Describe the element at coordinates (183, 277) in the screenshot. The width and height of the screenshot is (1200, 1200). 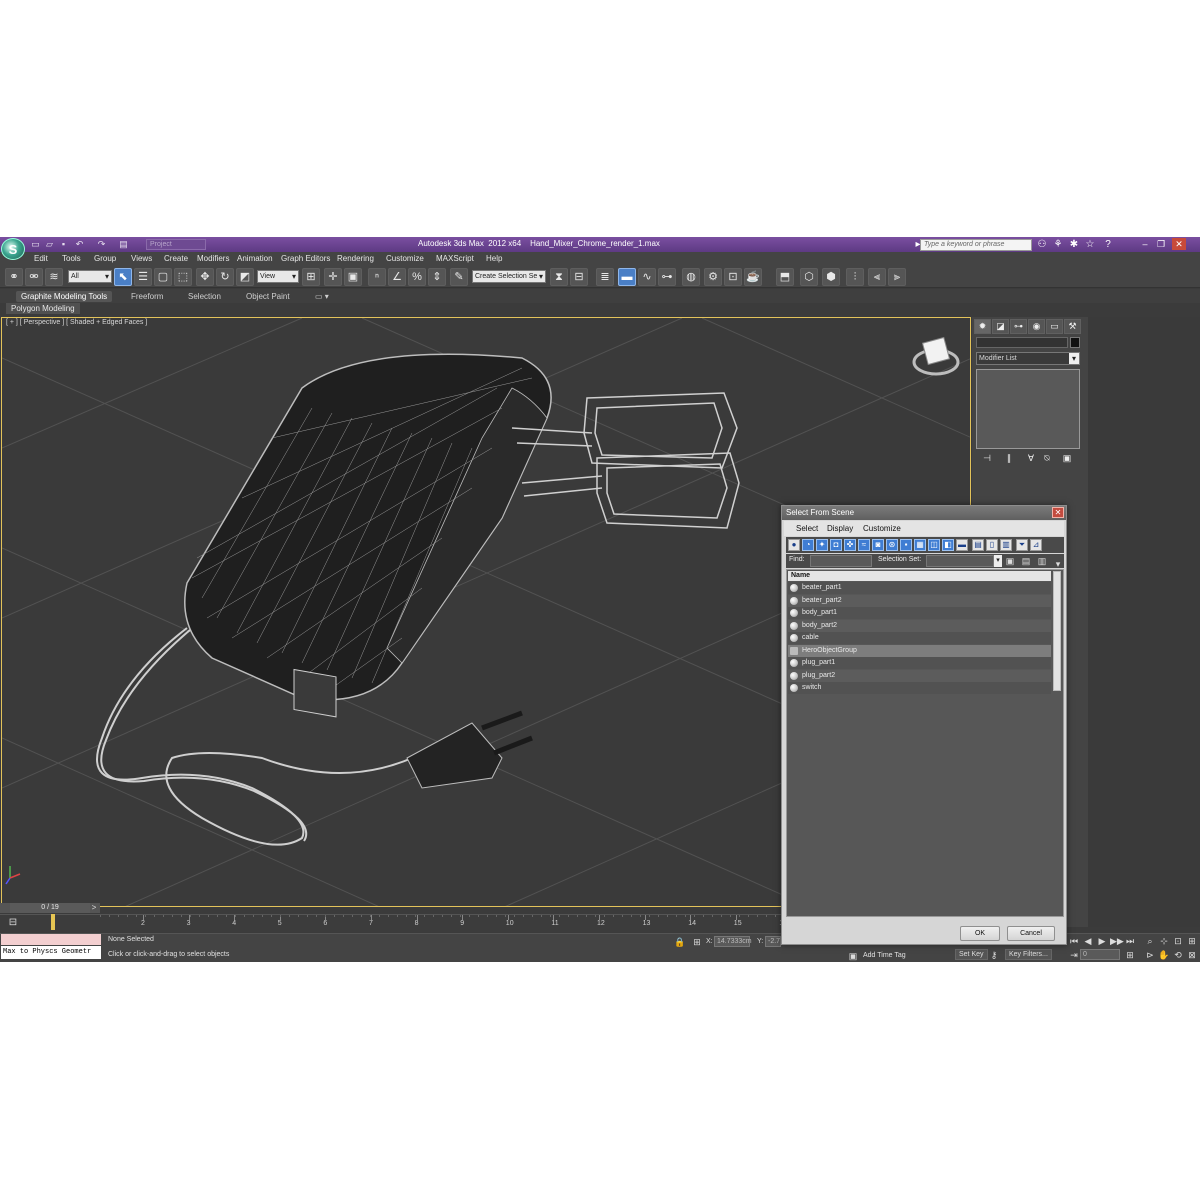
I see `window-crossing-icon: ⬚` at that location.